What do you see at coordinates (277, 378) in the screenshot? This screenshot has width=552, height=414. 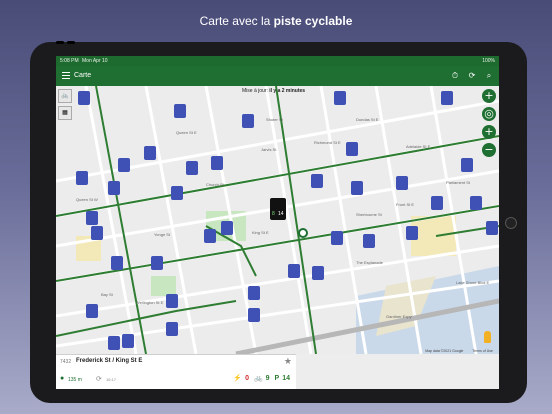 I see `dock-icon: P` at bounding box center [277, 378].